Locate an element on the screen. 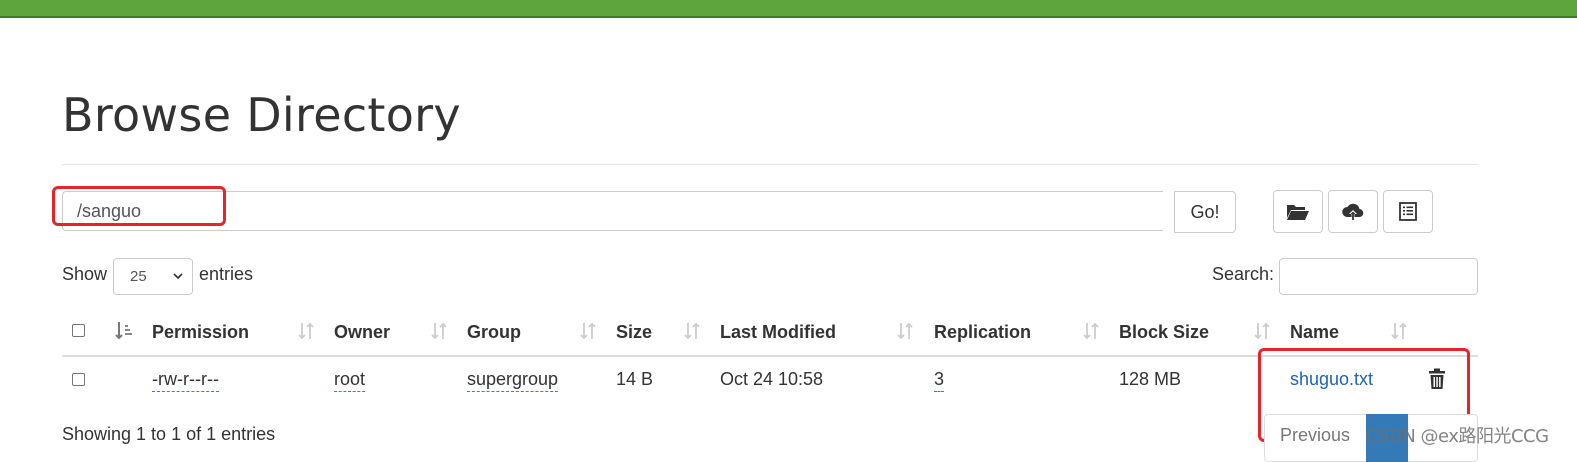  folder-open-icon is located at coordinates (1298, 212).